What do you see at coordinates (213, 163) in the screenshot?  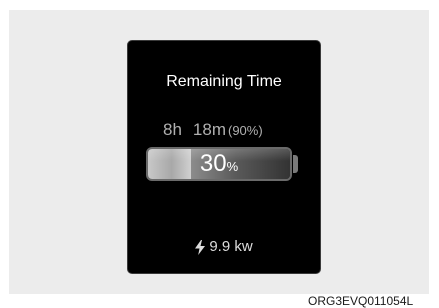 I see `charge-percent-value: 30` at bounding box center [213, 163].